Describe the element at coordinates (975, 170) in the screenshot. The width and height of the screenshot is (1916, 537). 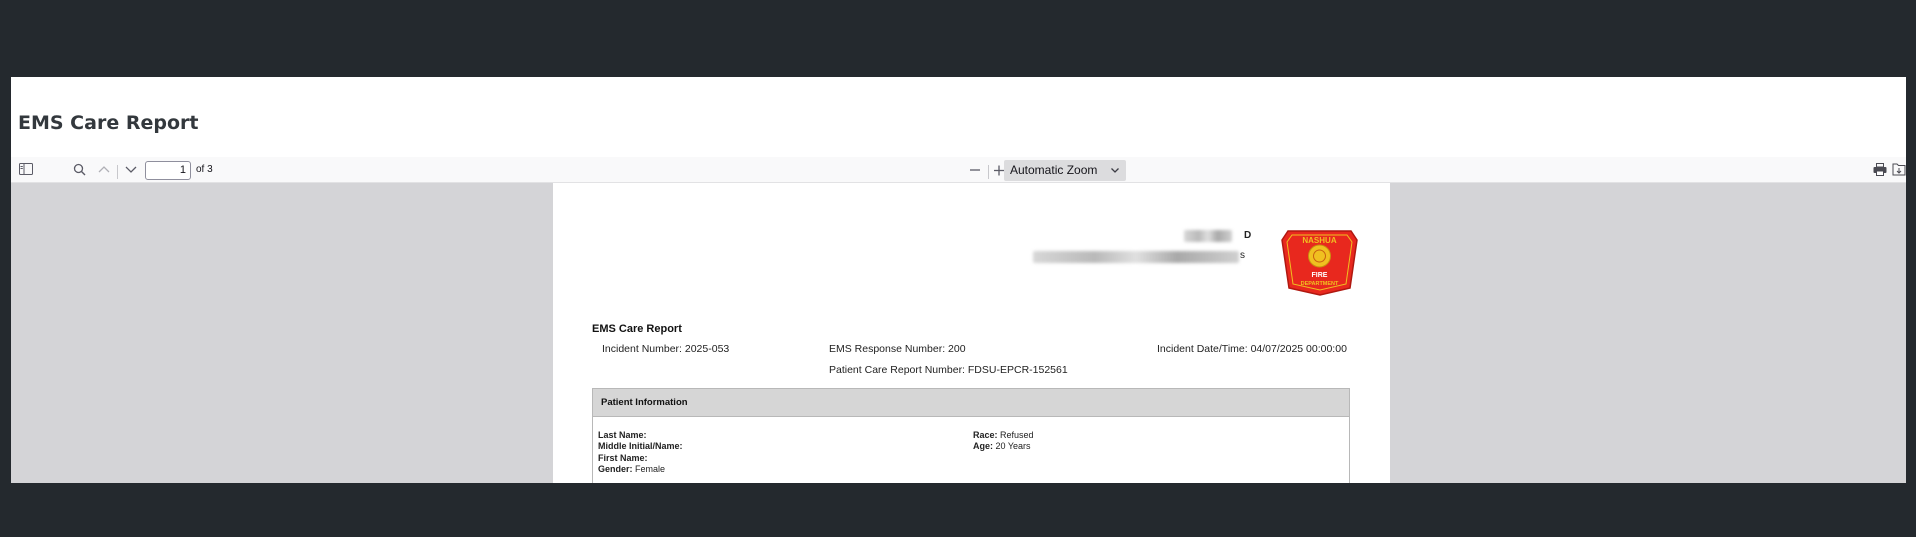
I see `zoom-out-icon` at that location.